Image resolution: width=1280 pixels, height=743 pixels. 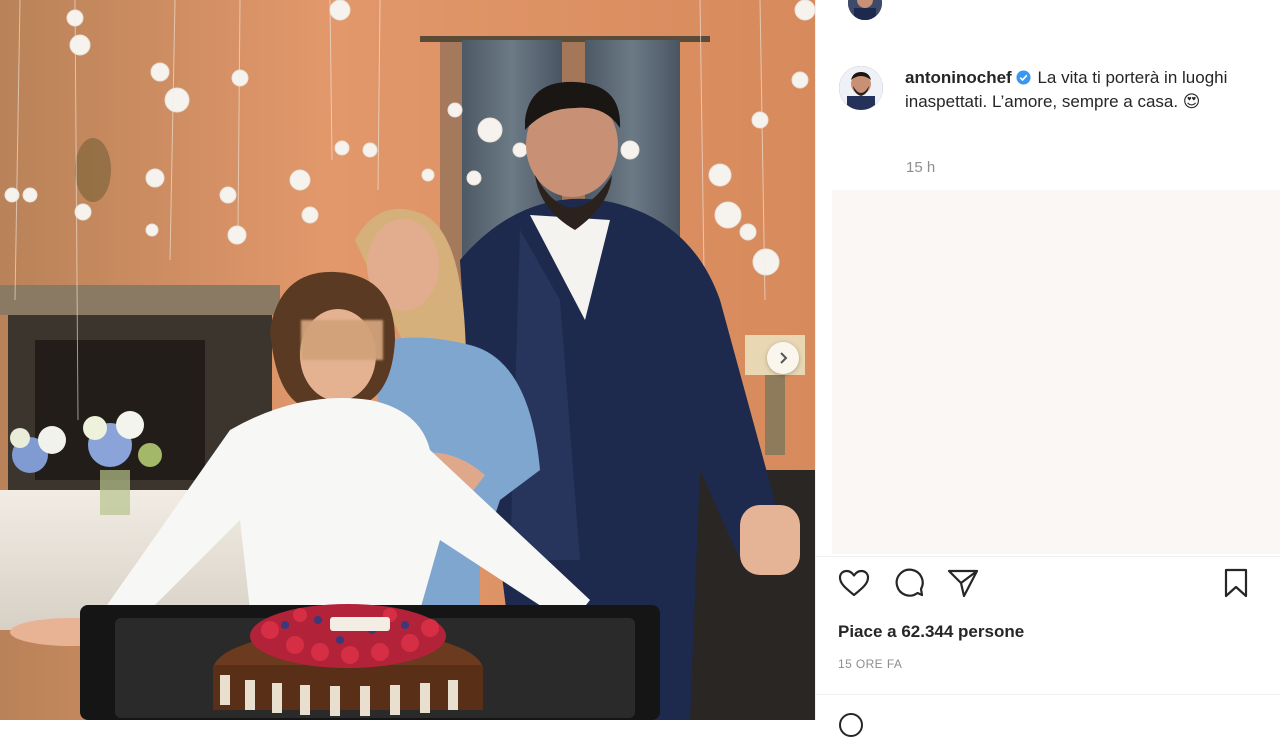 I want to click on like-button, so click(x=854, y=583).